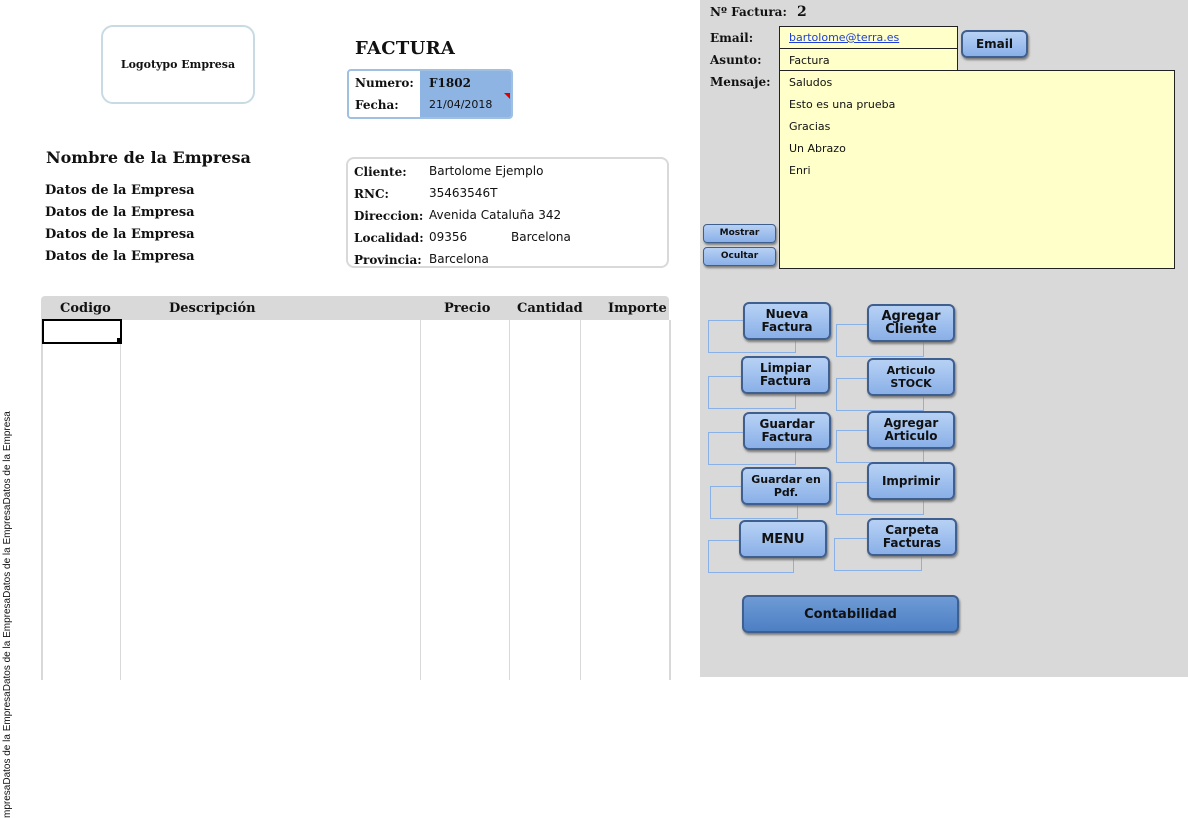 The height and width of the screenshot is (818, 1188). What do you see at coordinates (541, 237) in the screenshot?
I see `localidad-city: Barcelona` at bounding box center [541, 237].